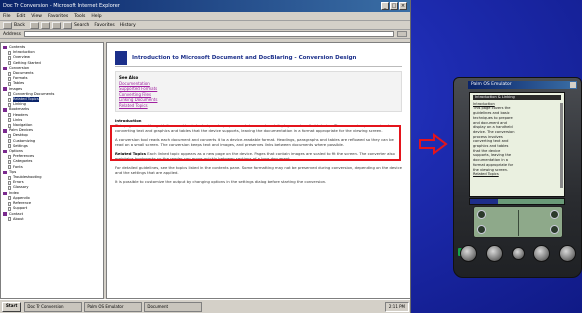 The image size is (582, 313). What do you see at coordinates (81, 25) in the screenshot?
I see `search-label: Search` at bounding box center [81, 25].